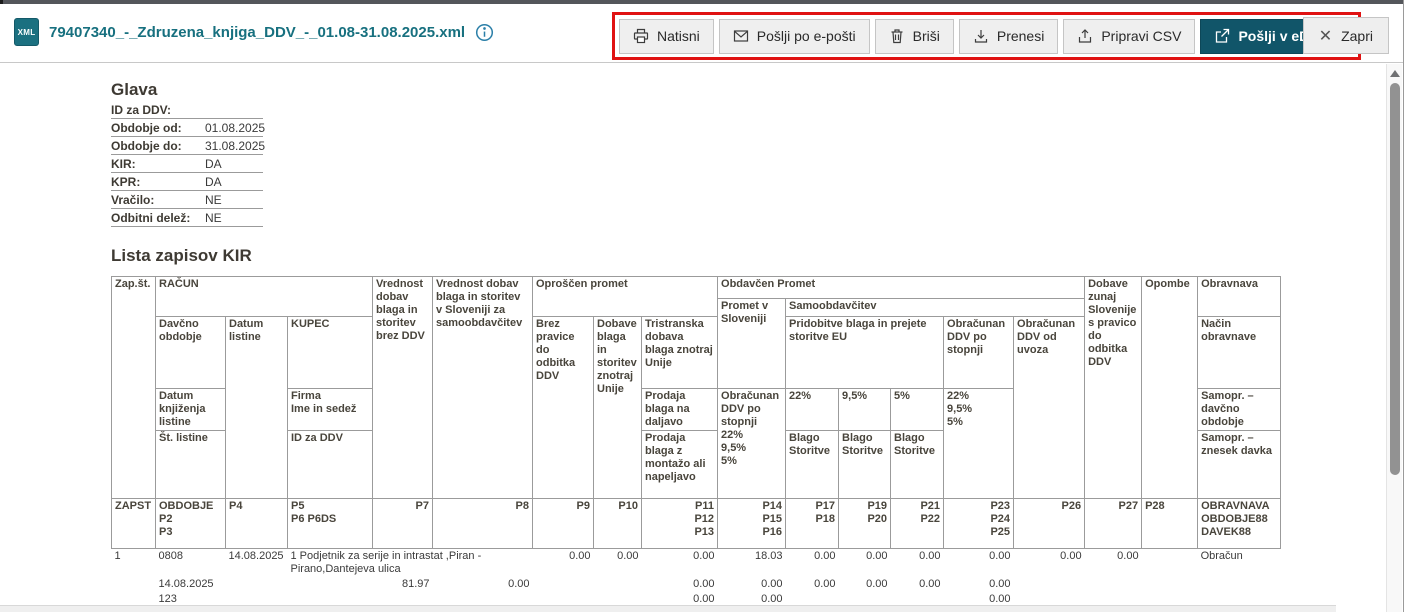  What do you see at coordinates (1000, 556) in the screenshot?
I see `cell-p23: 0.00` at bounding box center [1000, 556].